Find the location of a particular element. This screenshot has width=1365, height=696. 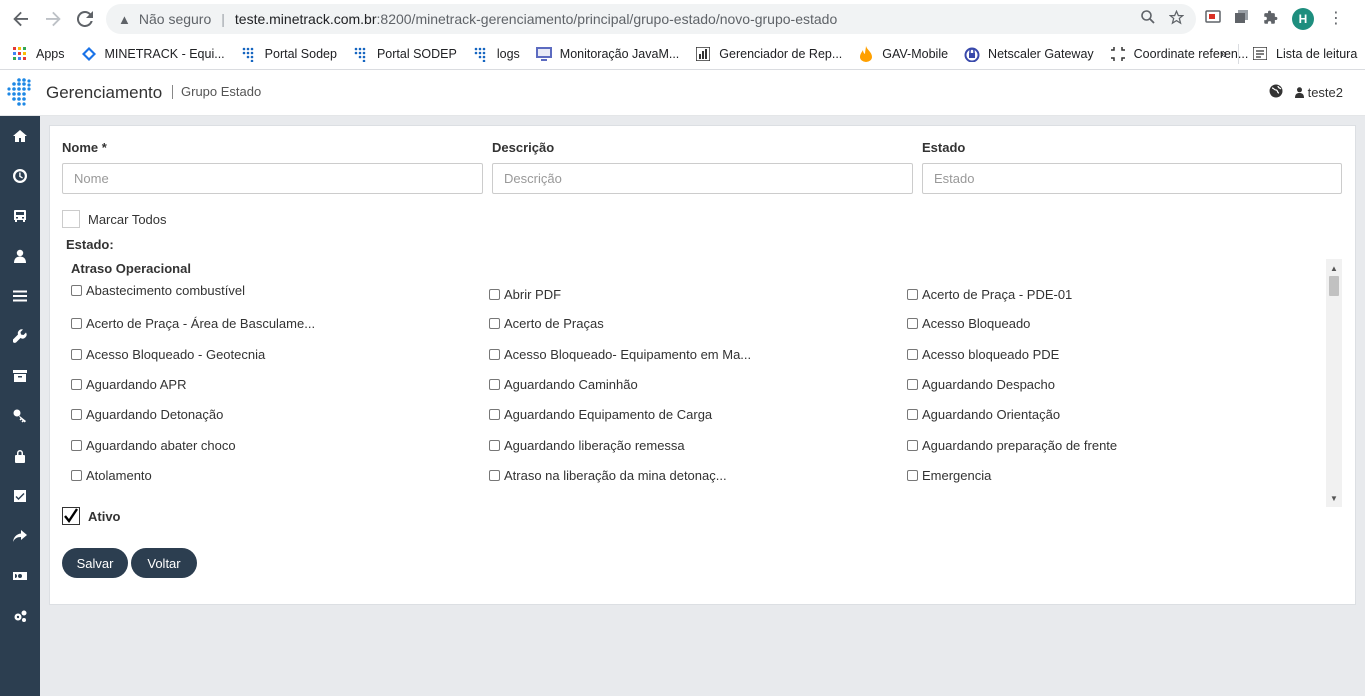

estado-option: Aguardando Orientação is located at coordinates (983, 414).